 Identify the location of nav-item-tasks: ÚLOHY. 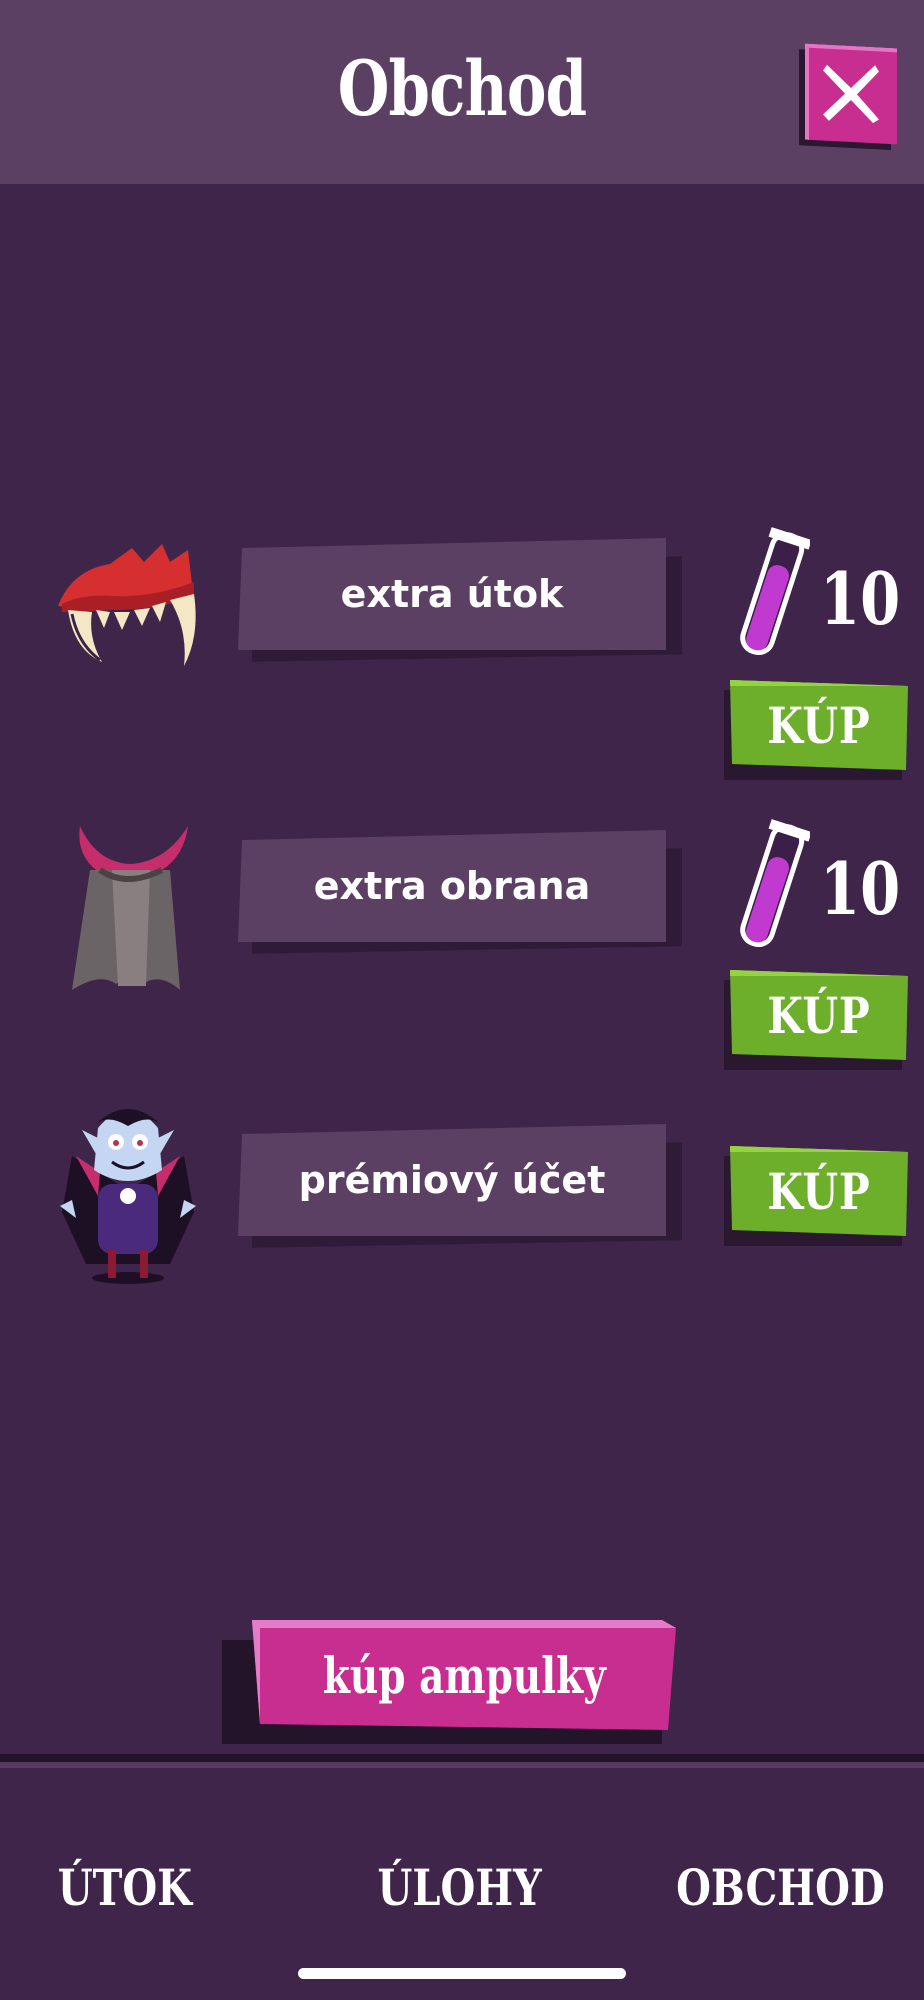
(460, 1887).